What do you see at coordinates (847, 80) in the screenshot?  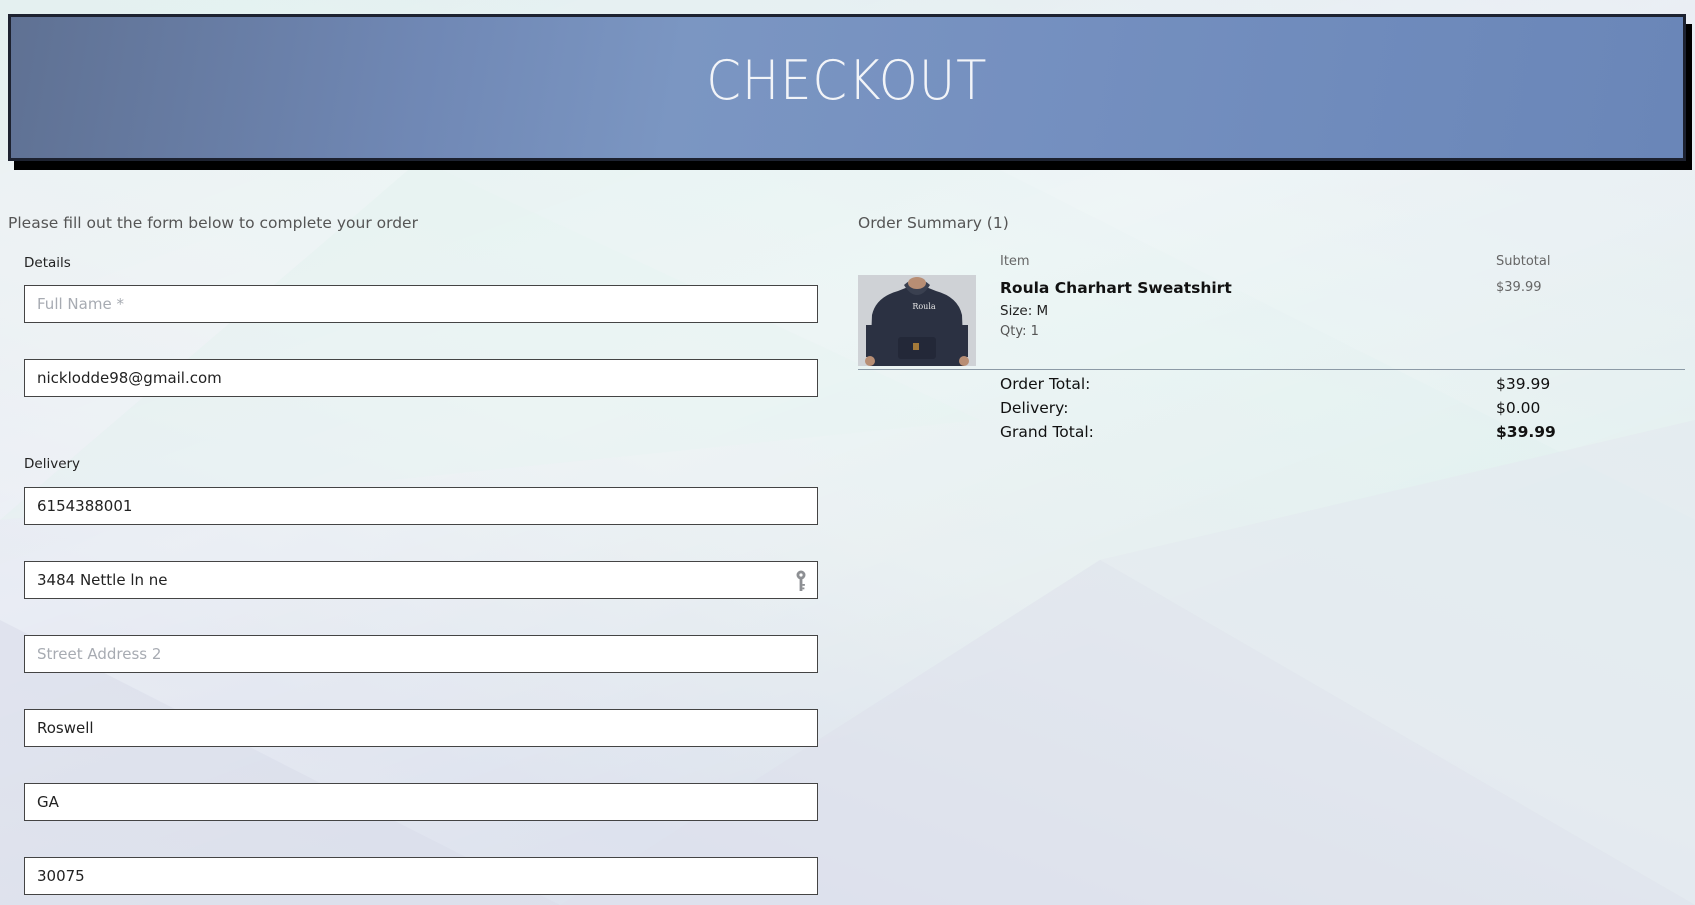 I see `page-title: CHECKOUT` at bounding box center [847, 80].